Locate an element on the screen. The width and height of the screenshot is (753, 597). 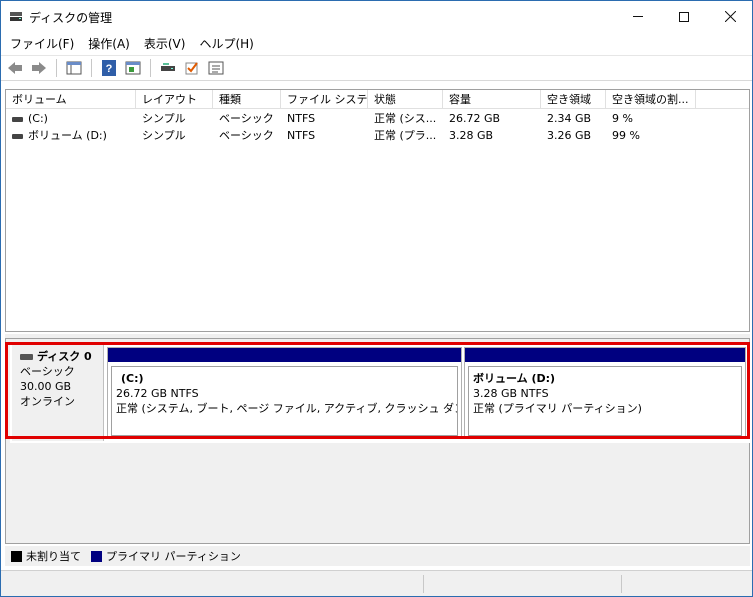
legend: 未割り当て プライマリ パーティション is located at coordinates (377, 556).